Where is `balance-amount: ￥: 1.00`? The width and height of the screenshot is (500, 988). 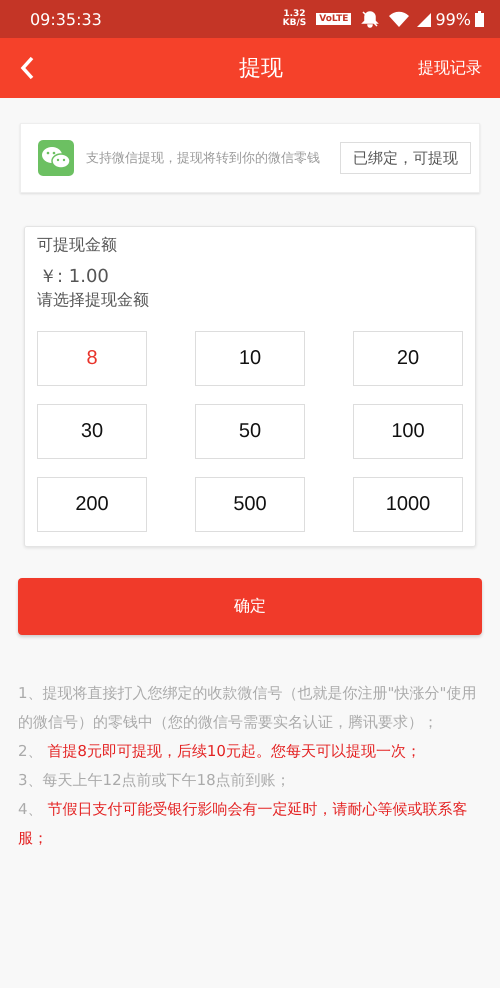
balance-amount: ￥: 1.00 is located at coordinates (74, 276).